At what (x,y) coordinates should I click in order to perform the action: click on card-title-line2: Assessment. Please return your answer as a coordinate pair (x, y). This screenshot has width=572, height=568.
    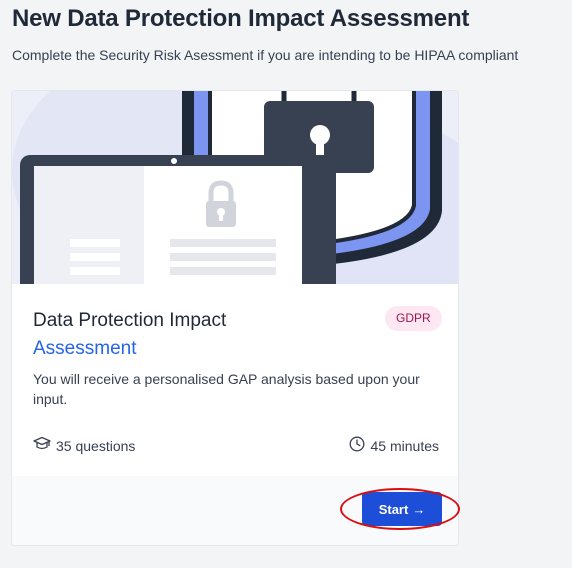
    Looking at the image, I should click on (85, 348).